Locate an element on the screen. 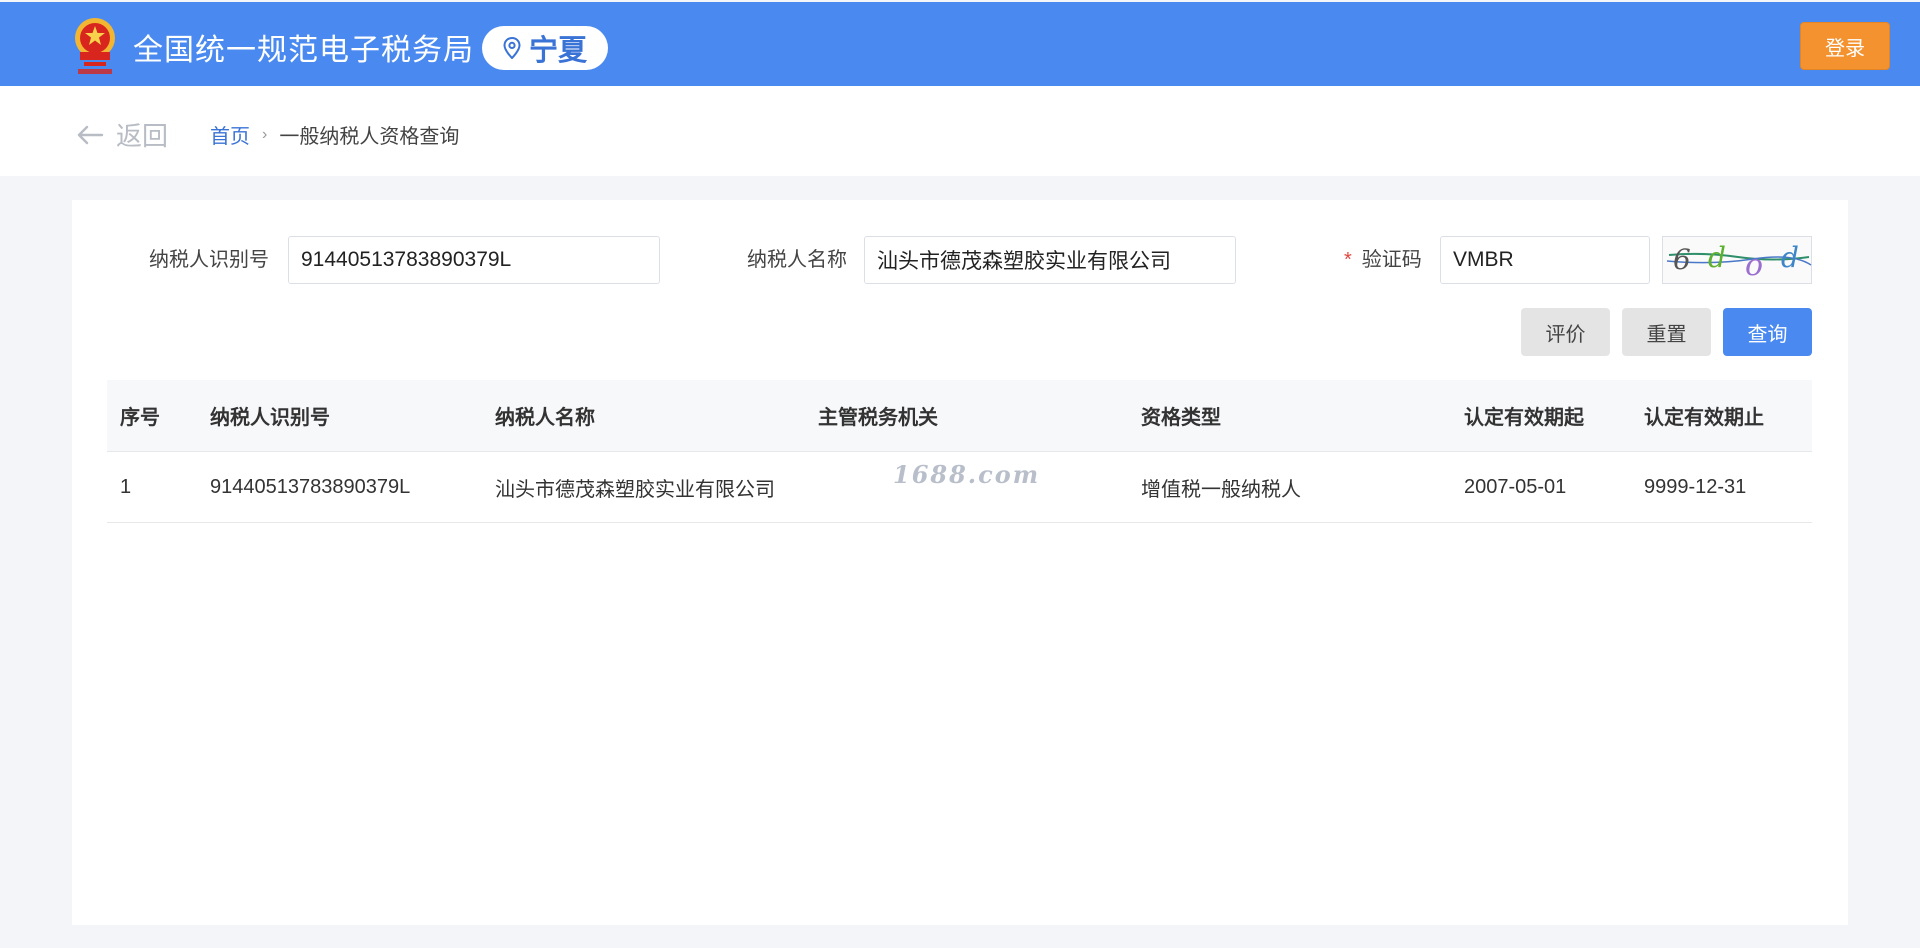 The height and width of the screenshot is (948, 1920). captcha-input is located at coordinates (1545, 260).